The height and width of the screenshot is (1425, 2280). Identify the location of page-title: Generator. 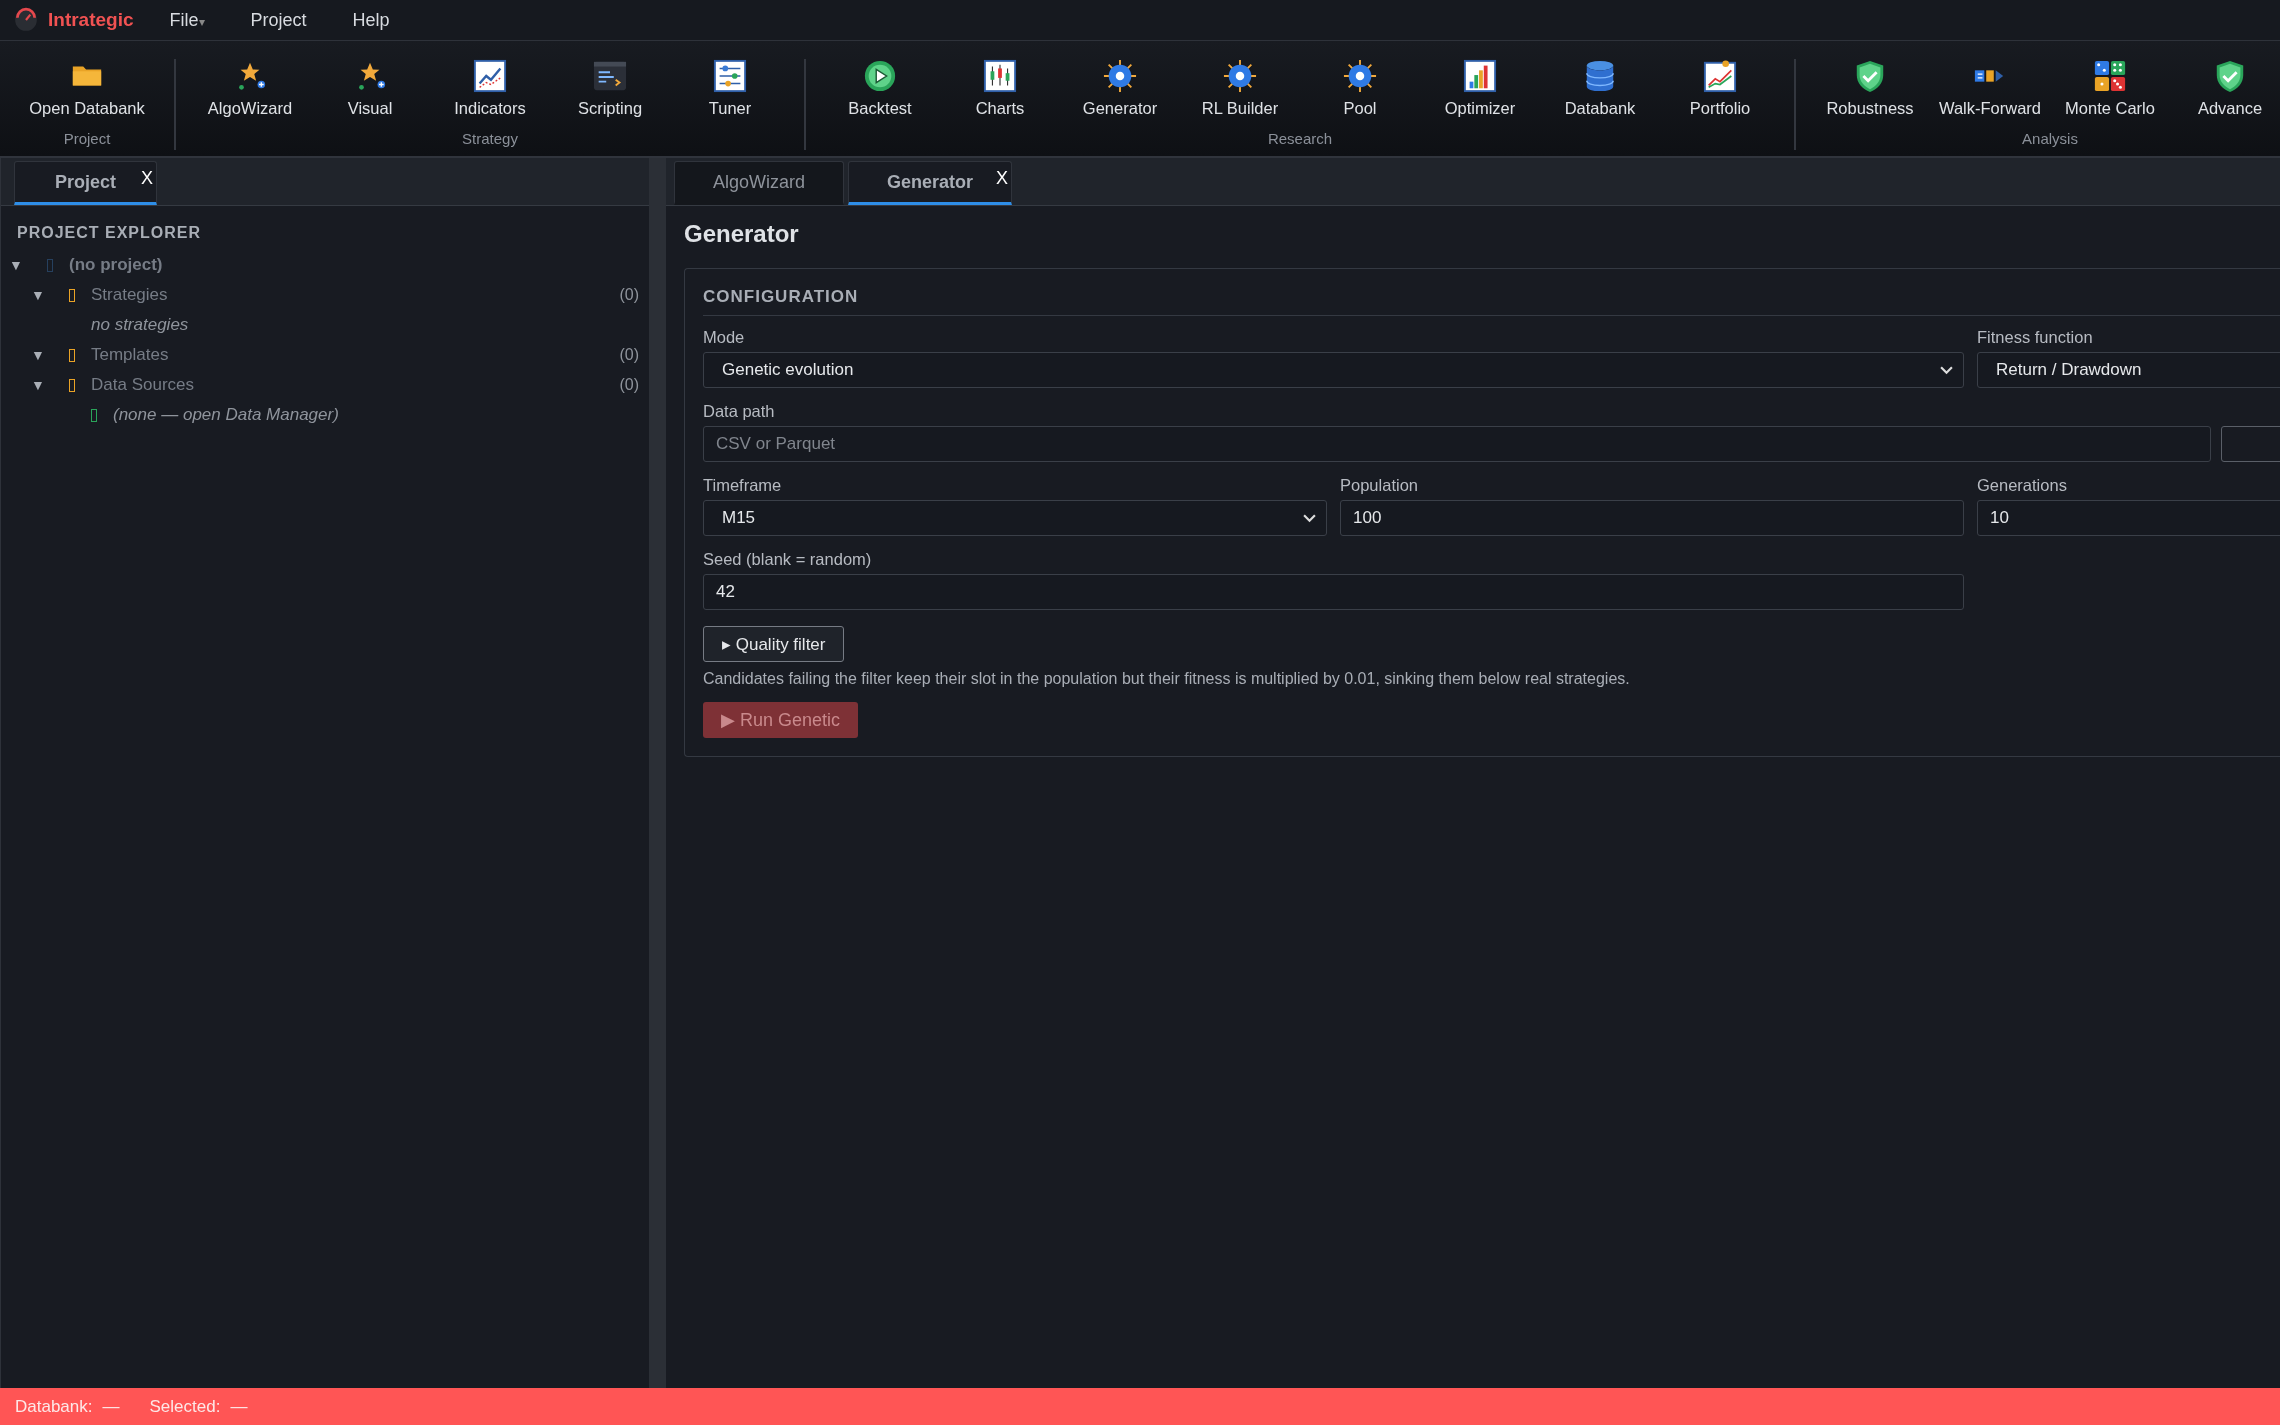
(742, 234).